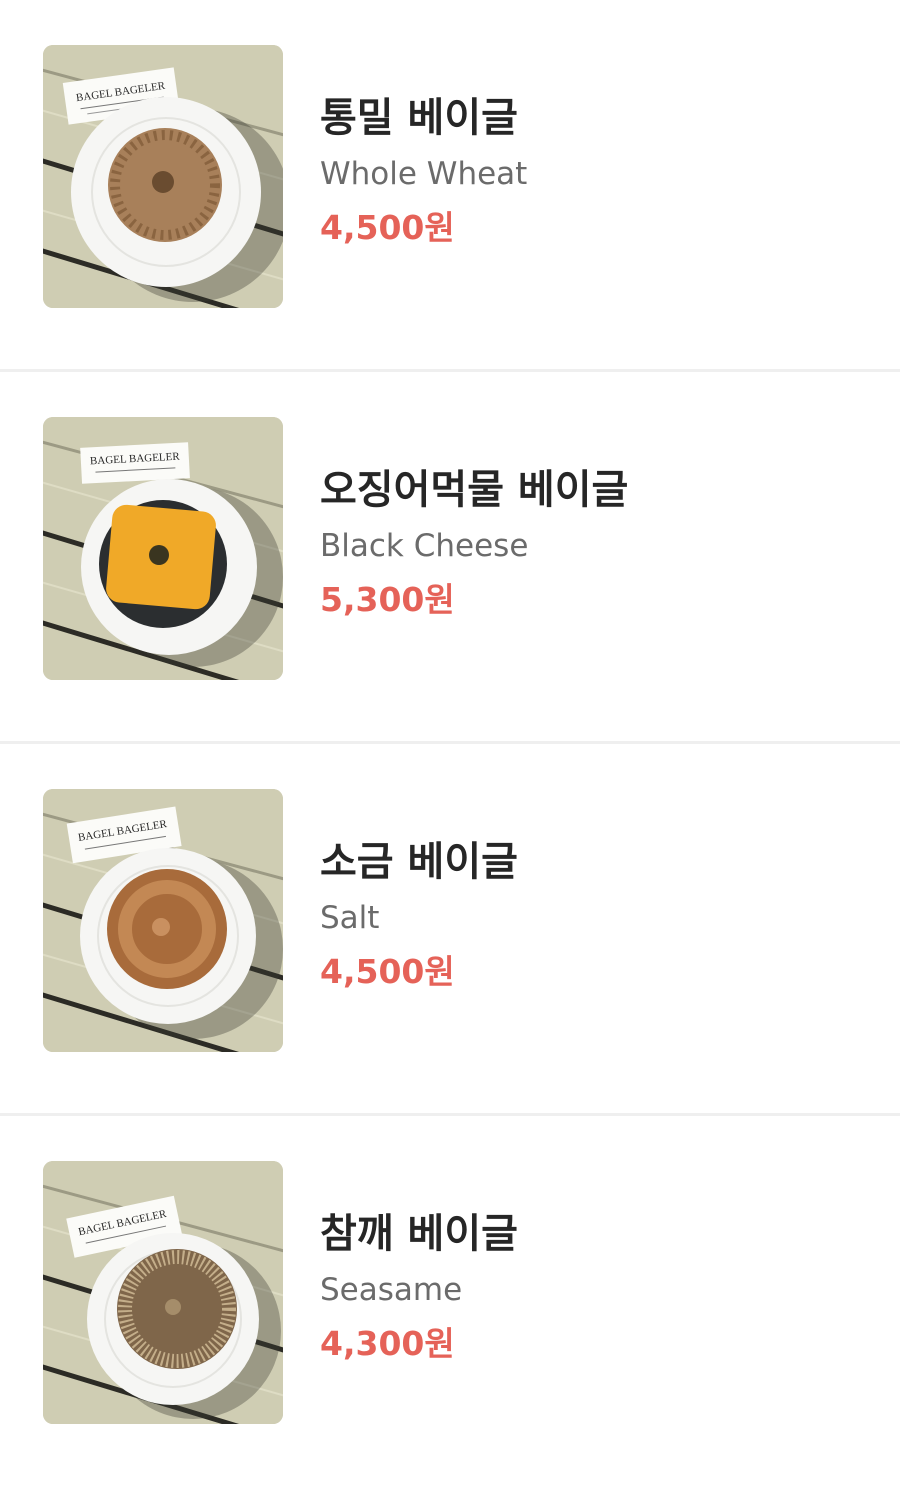 This screenshot has height=1488, width=900. Describe the element at coordinates (419, 914) in the screenshot. I see `menu-item-info: 소금 베이글 Salt 4,500원` at that location.